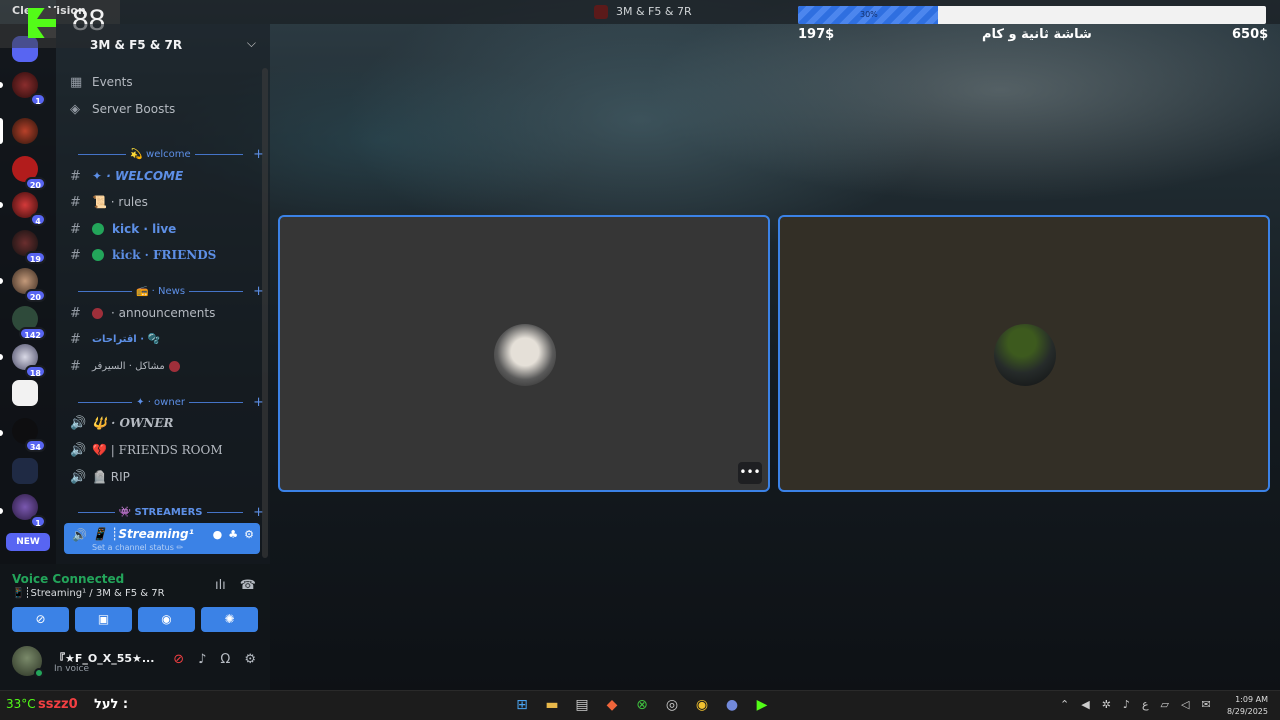  I want to click on steam-icon: ◎, so click(672, 705).